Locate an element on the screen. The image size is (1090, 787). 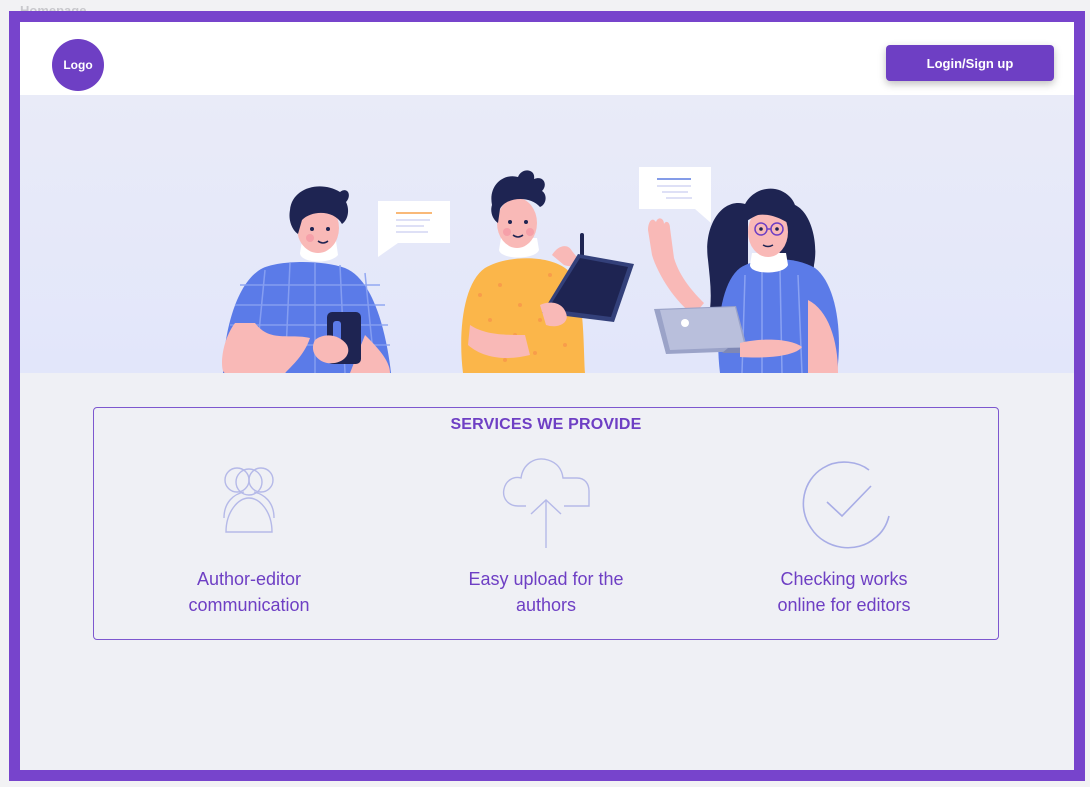
service-author-editor: Author-editor communication is located at coordinates (249, 537).